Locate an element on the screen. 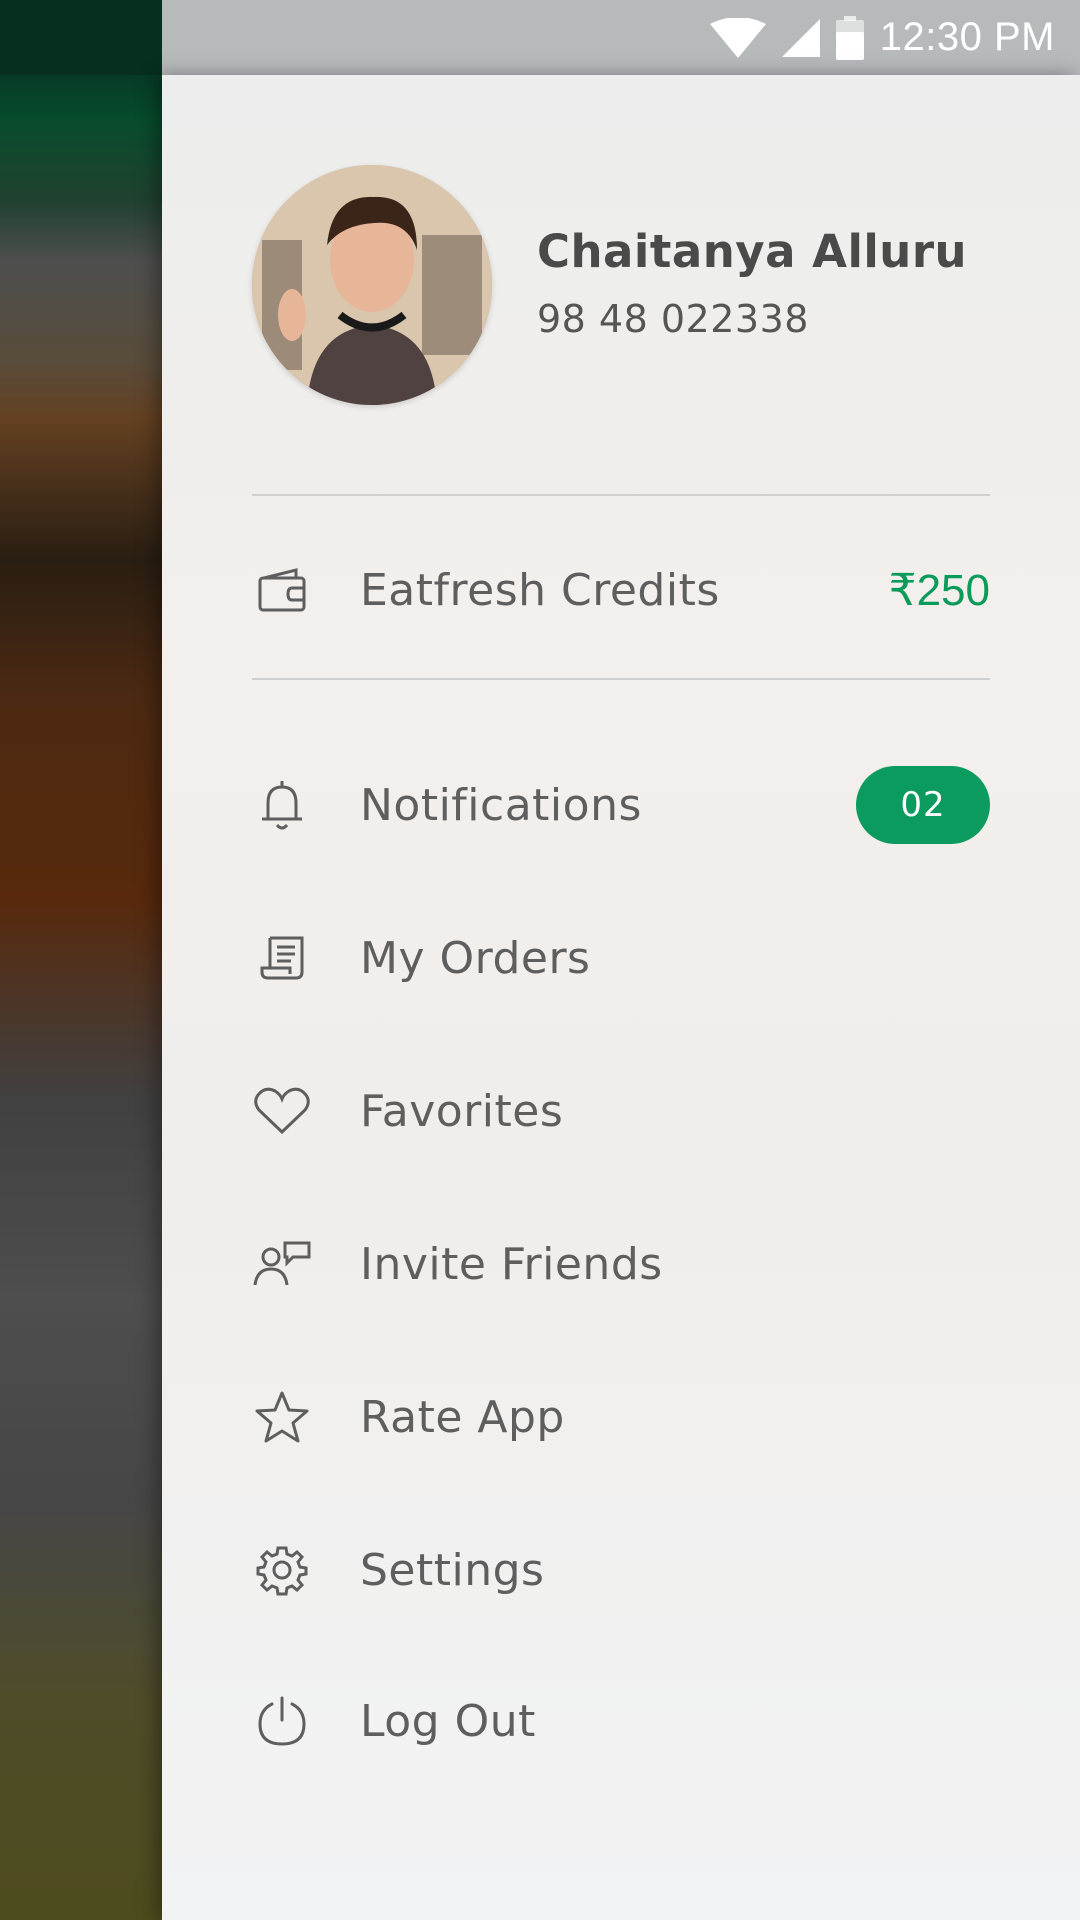  menu-item-rate-app: Rate App is located at coordinates (621, 1417).